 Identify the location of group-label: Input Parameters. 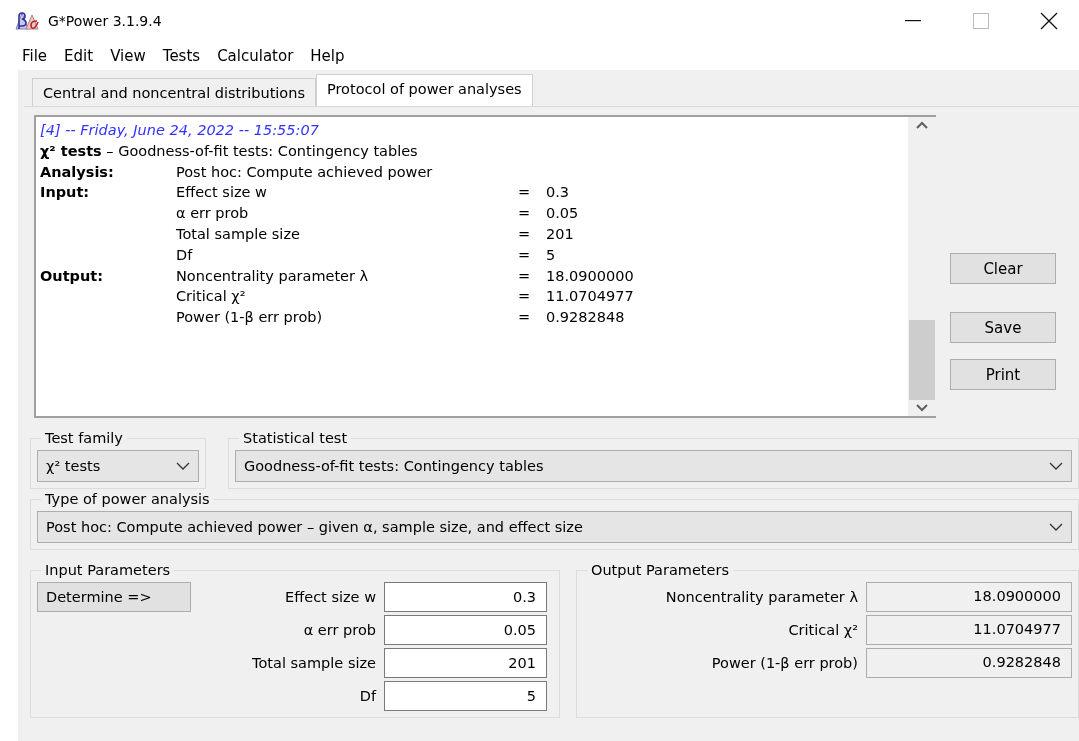
(108, 570).